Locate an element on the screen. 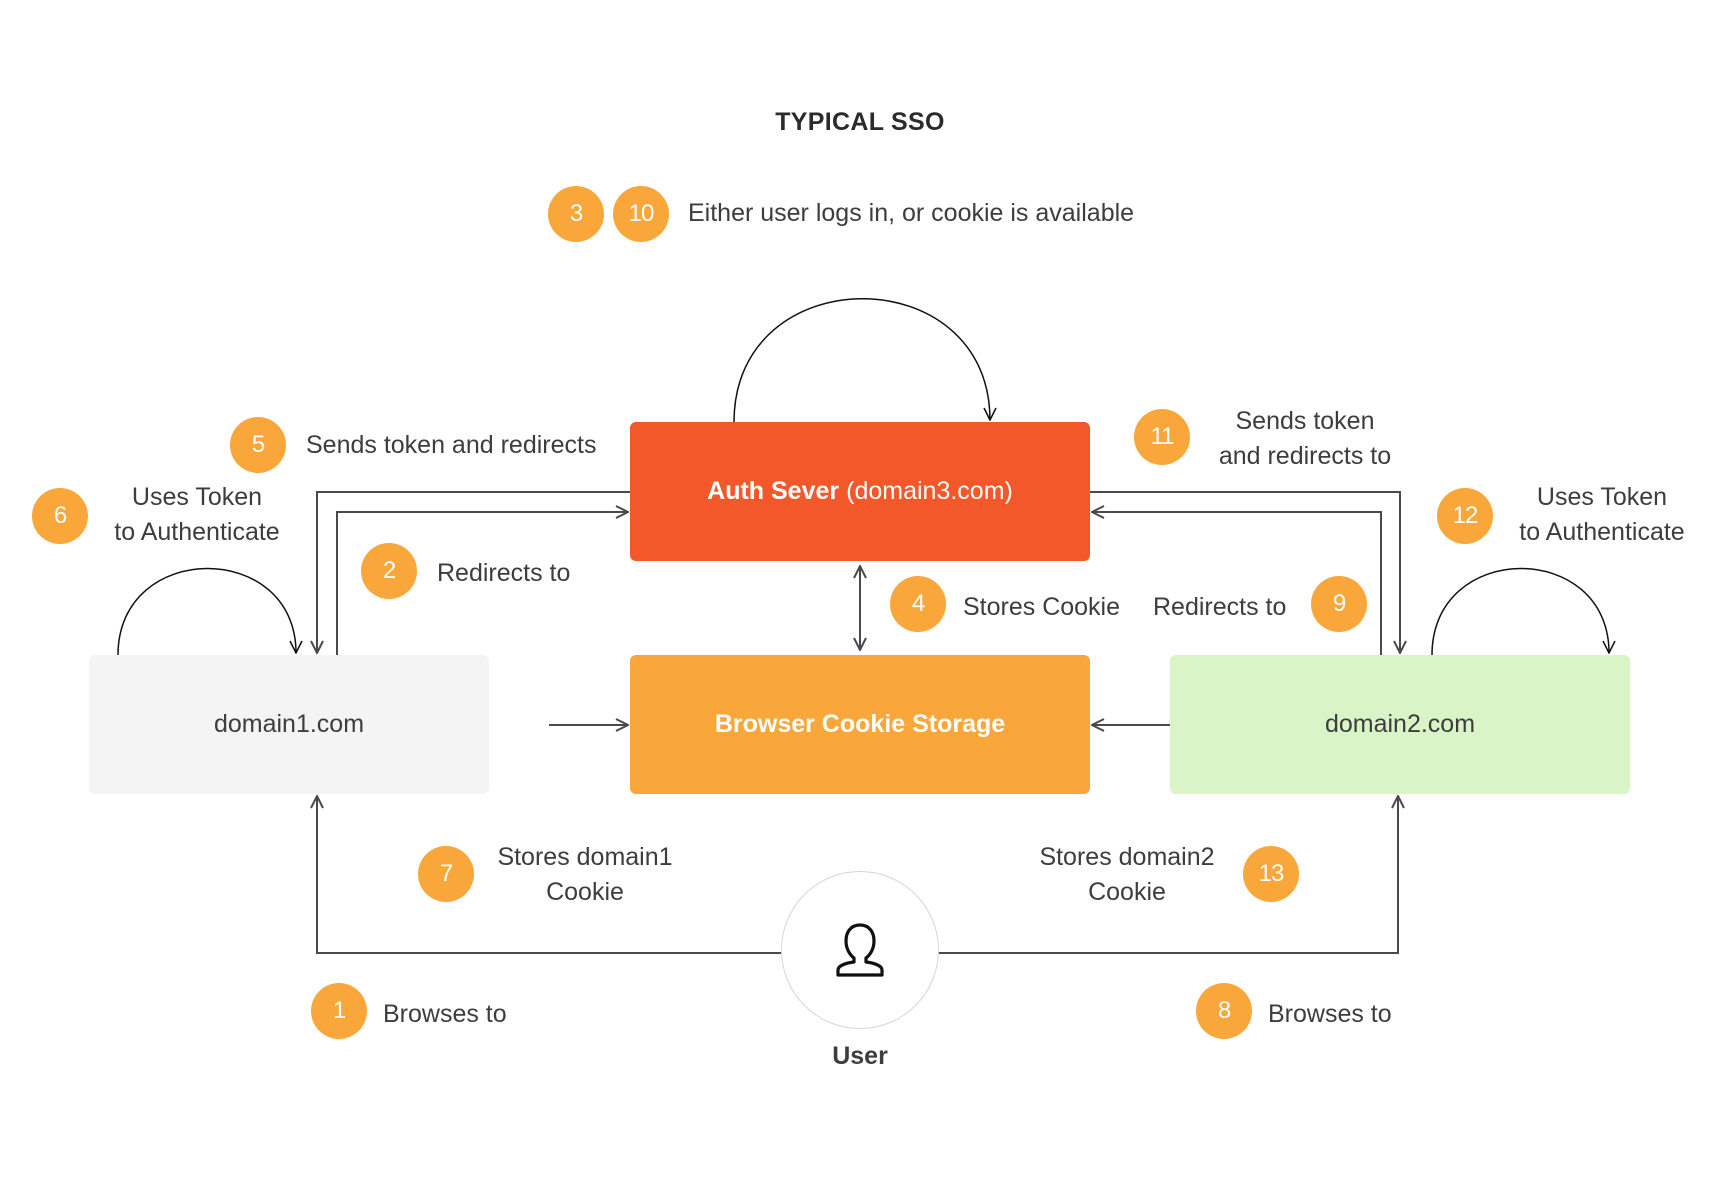  domain2-self-loop-arrow is located at coordinates (1520, 611).